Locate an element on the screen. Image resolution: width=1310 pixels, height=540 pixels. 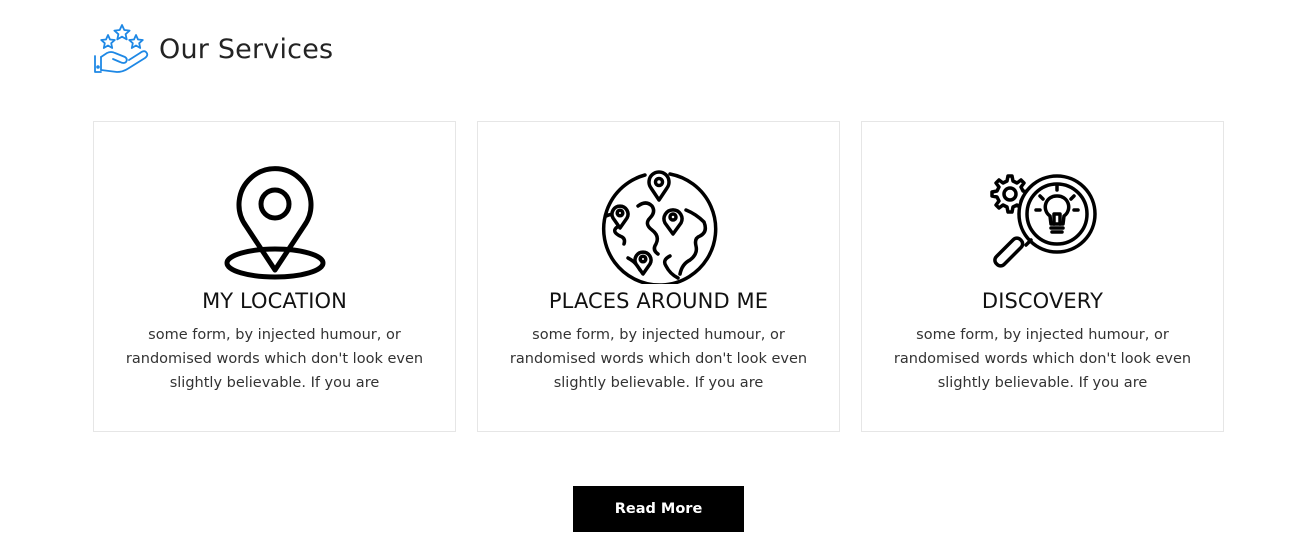
service-title: PLACES AROUND ME is located at coordinates (658, 301).